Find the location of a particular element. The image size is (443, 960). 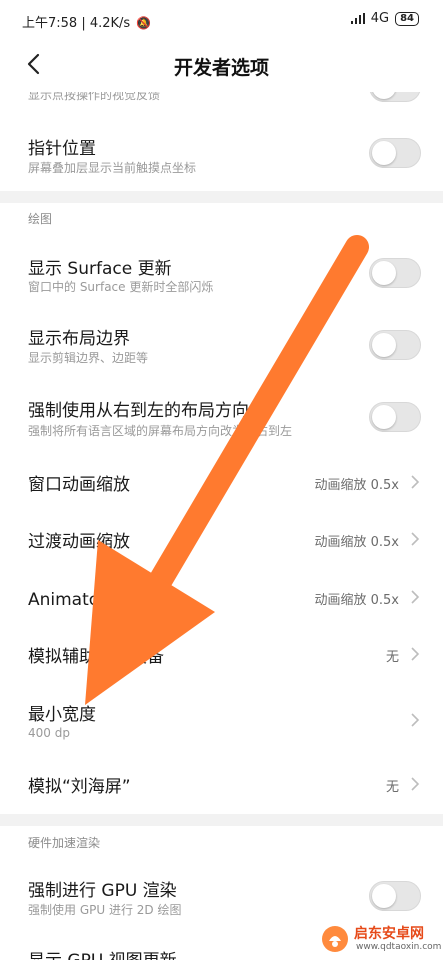

app-header: 开发者选项 is located at coordinates (221, 66).